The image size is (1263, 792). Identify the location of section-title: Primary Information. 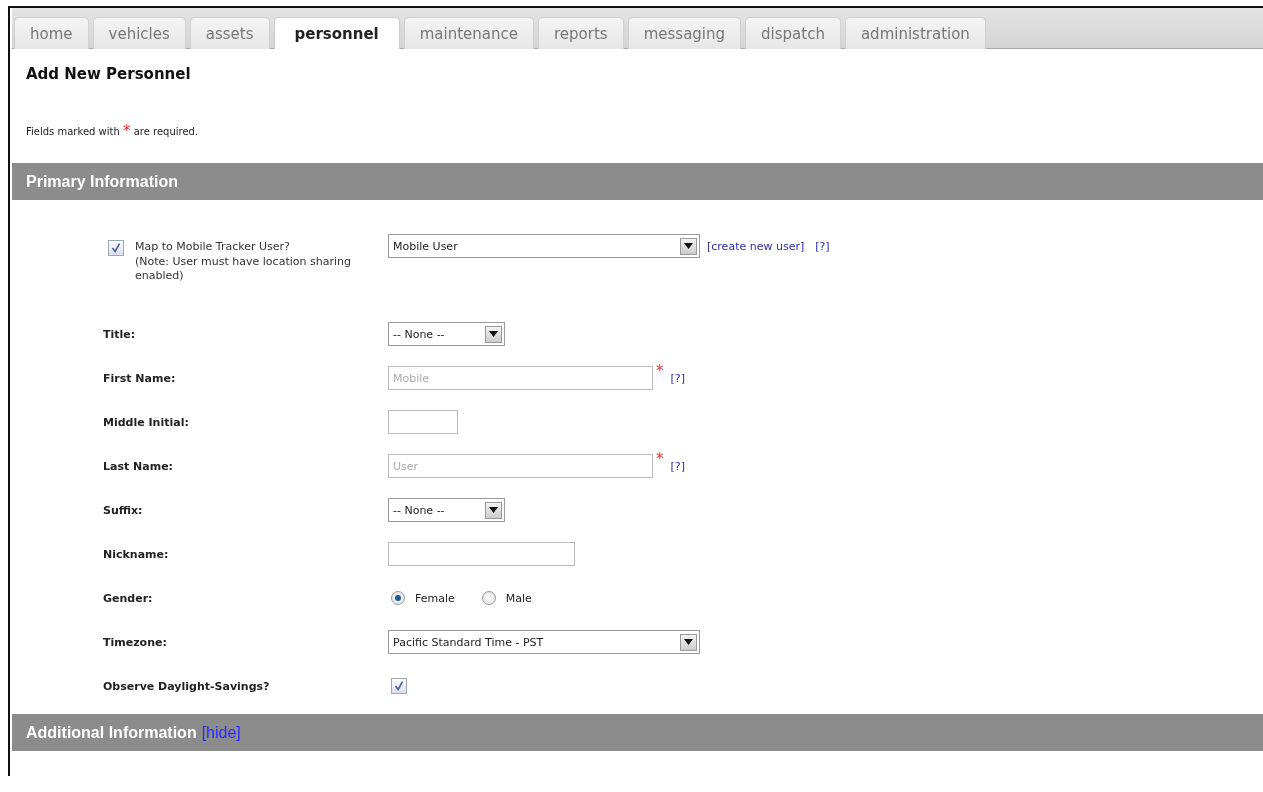
(102, 181).